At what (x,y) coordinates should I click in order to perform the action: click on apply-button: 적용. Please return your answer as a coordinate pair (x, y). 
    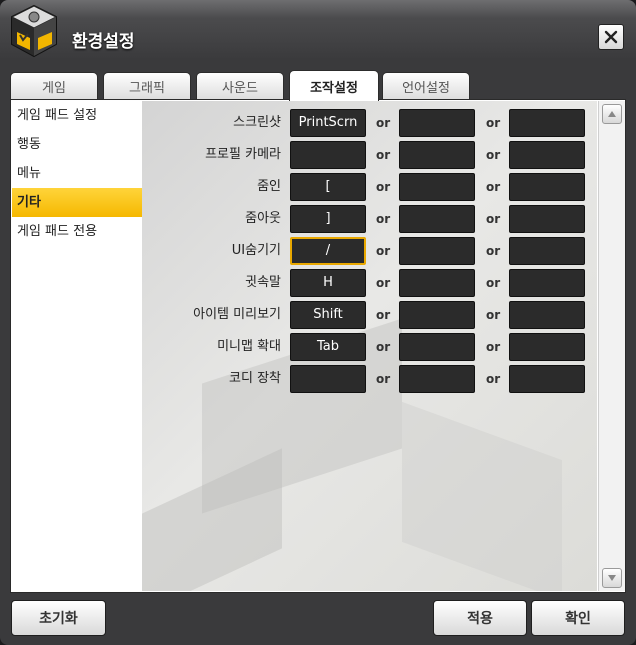
    Looking at the image, I should click on (480, 618).